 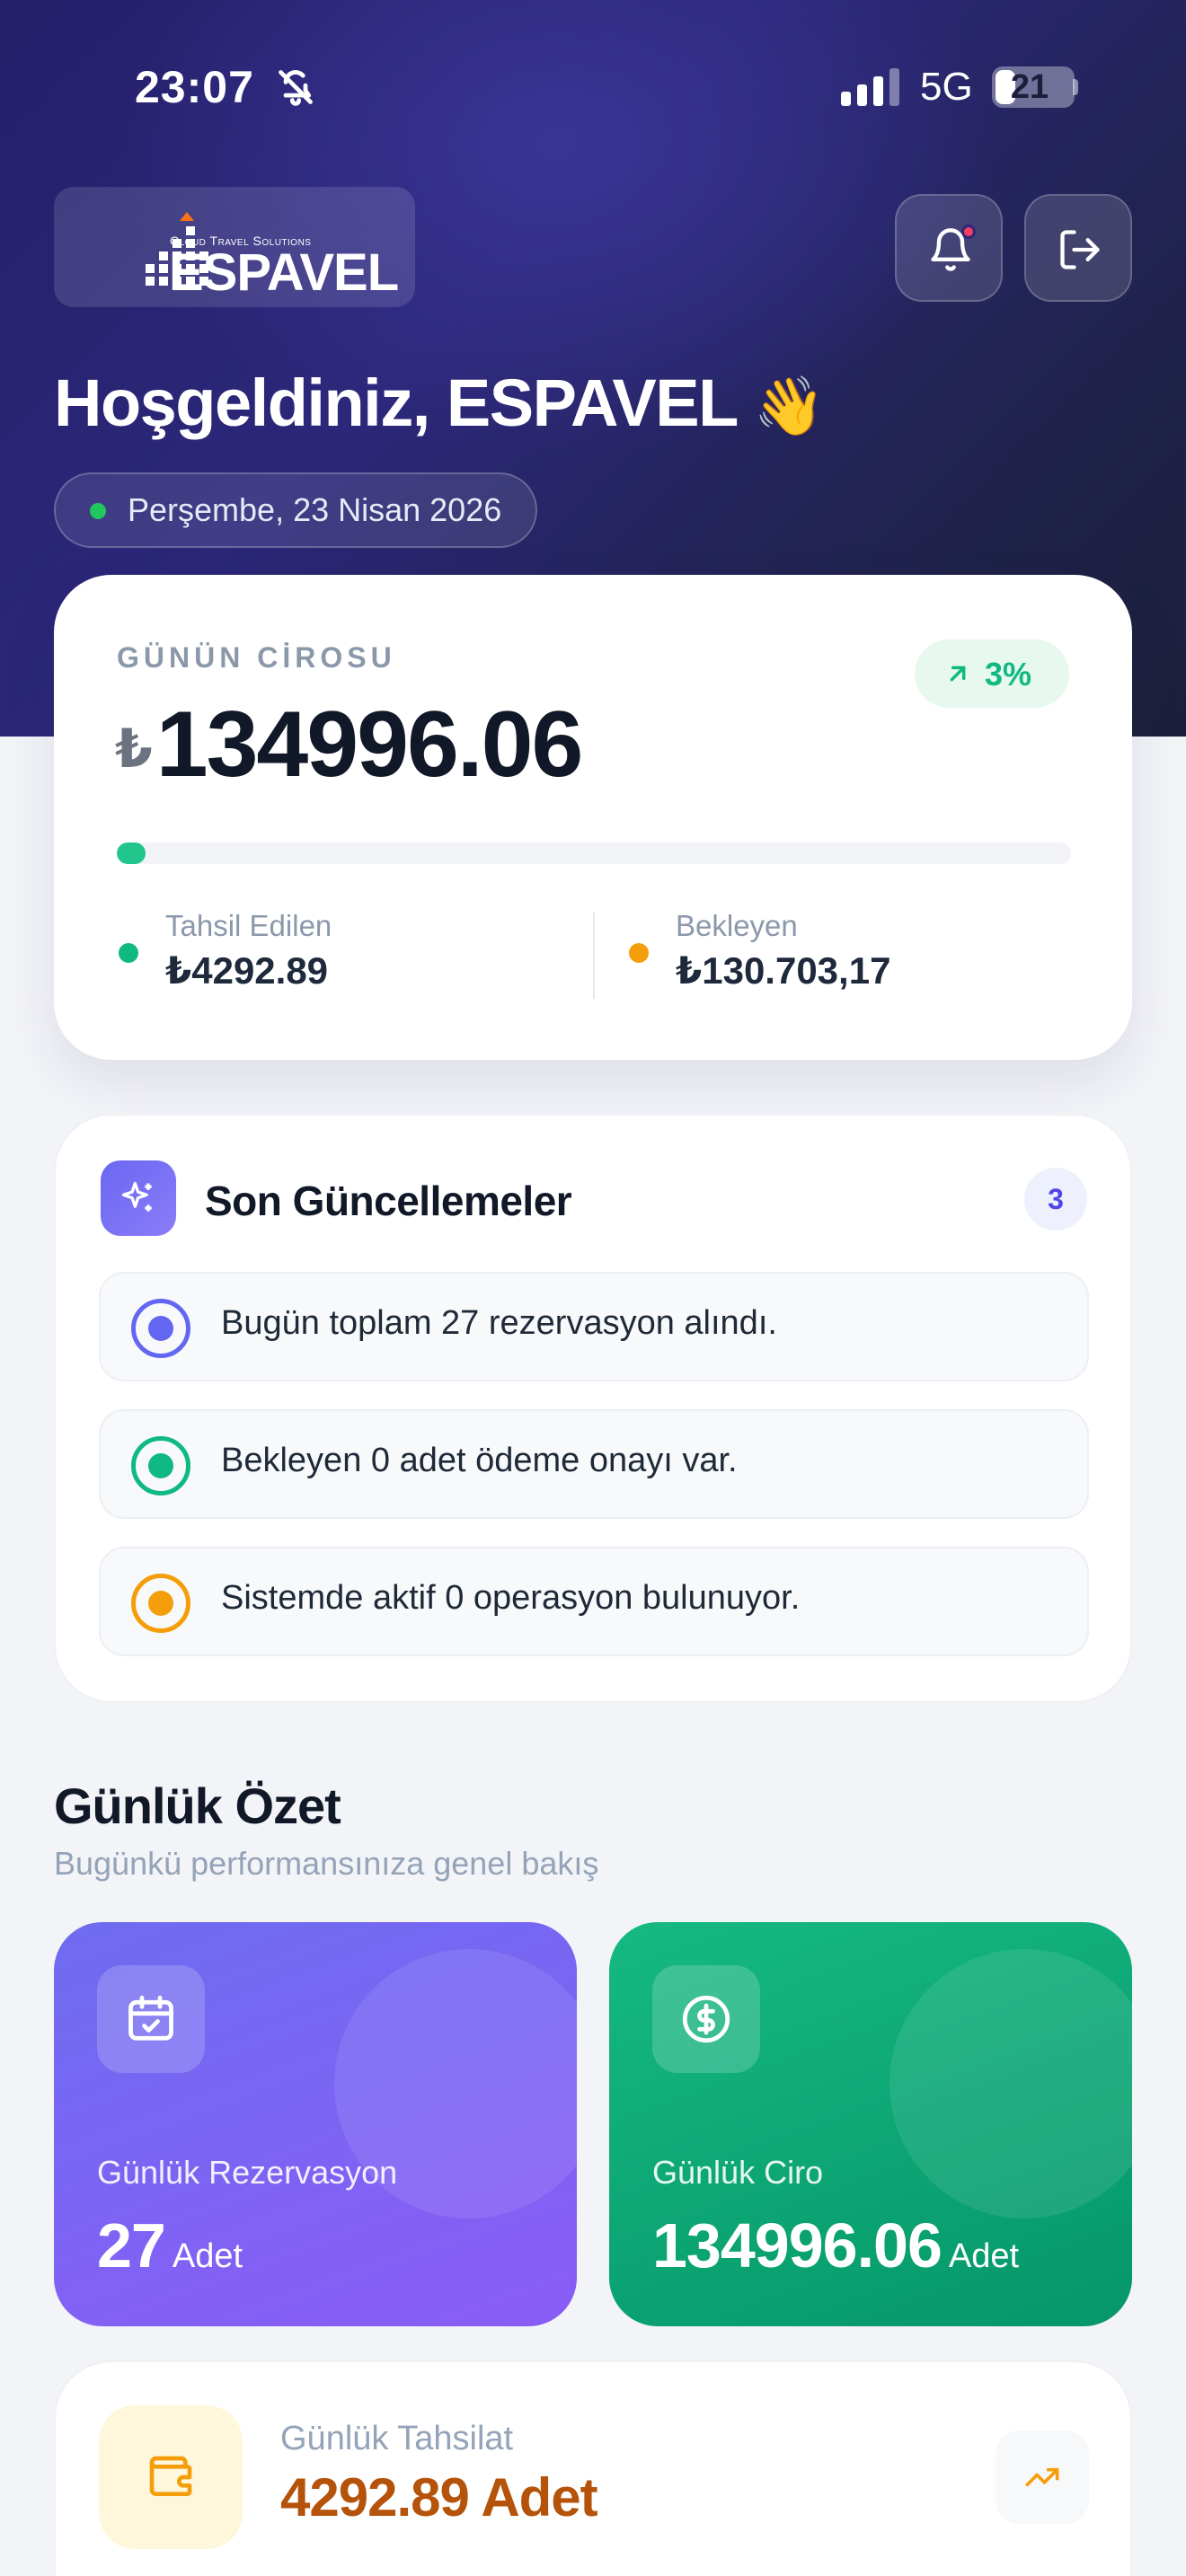 What do you see at coordinates (194, 87) in the screenshot?
I see `status-time: 23:07` at bounding box center [194, 87].